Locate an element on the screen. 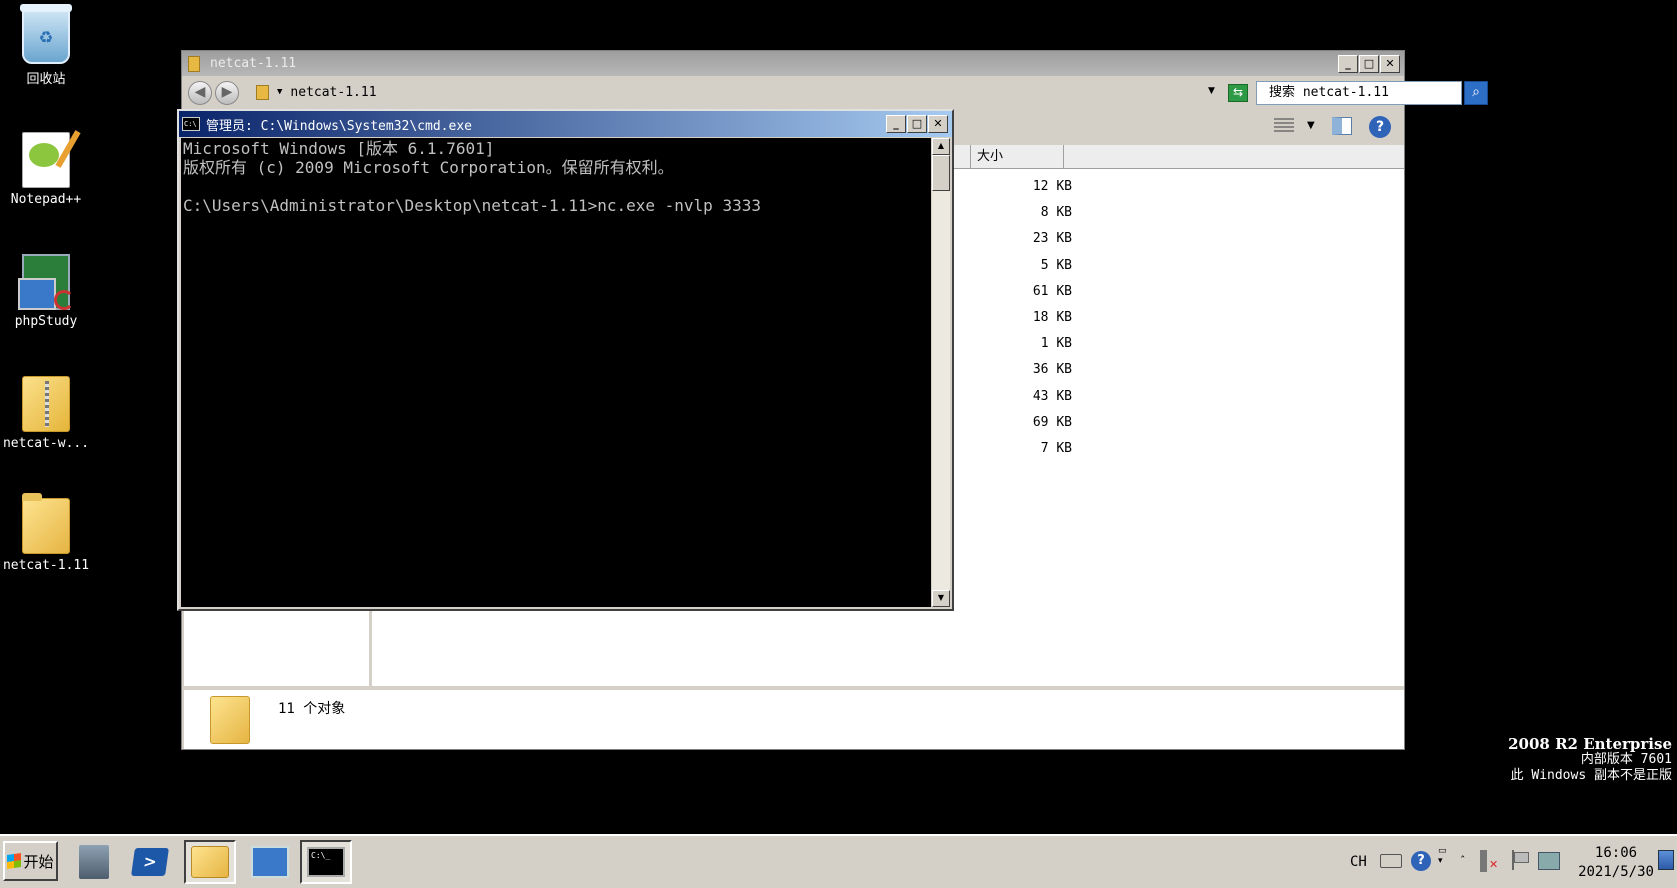 Image resolution: width=1677 pixels, height=888 pixels. show-hidden-icons-icon: ˆ is located at coordinates (1463, 860).